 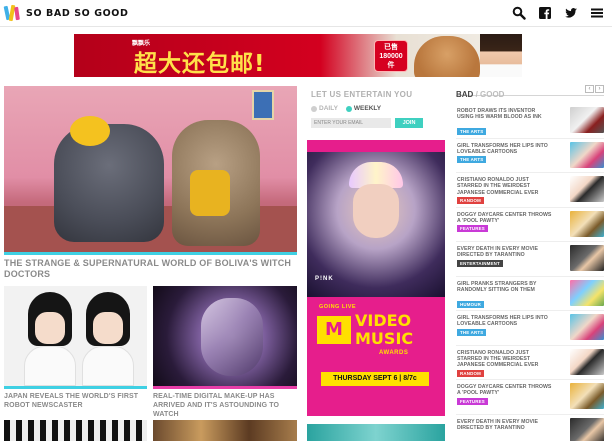 What do you see at coordinates (75, 336) in the screenshot?
I see `card-image-robot-newscaster` at bounding box center [75, 336].